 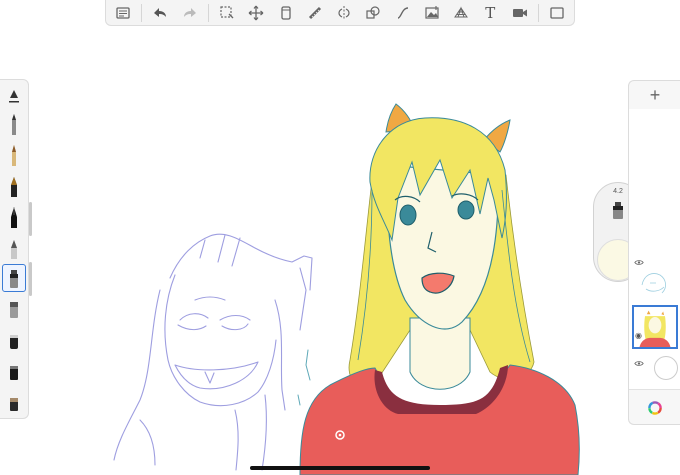 I want to click on text-icon: T, so click(x=490, y=13).